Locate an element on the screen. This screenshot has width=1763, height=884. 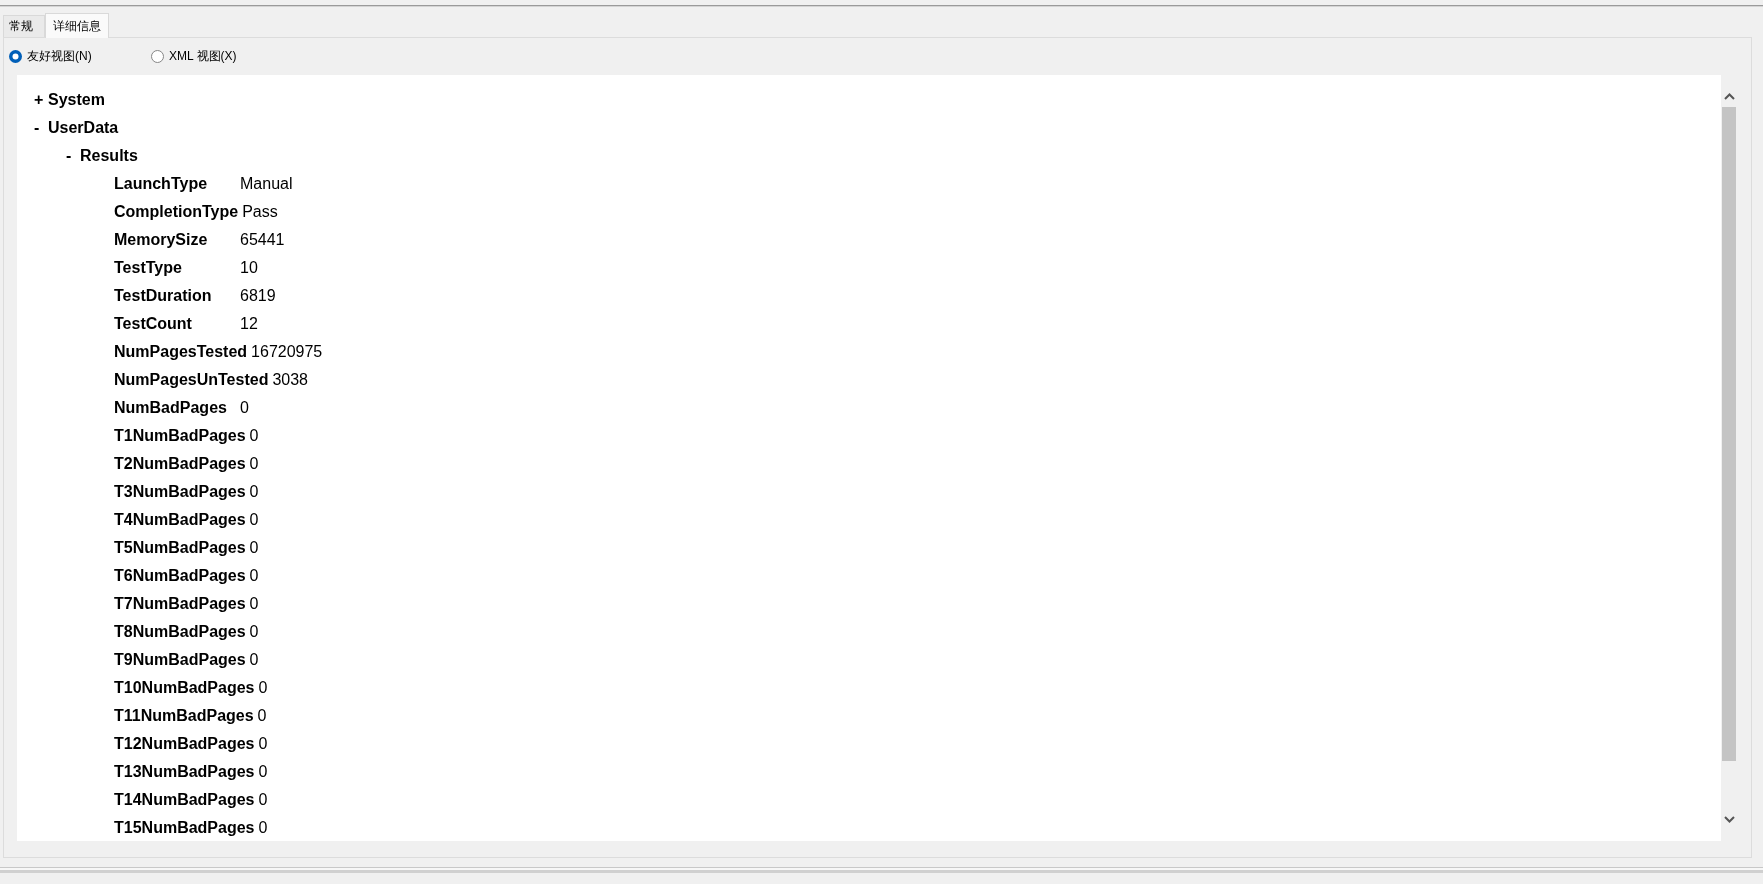
field-name: T7NumBadPages is located at coordinates (180, 604).